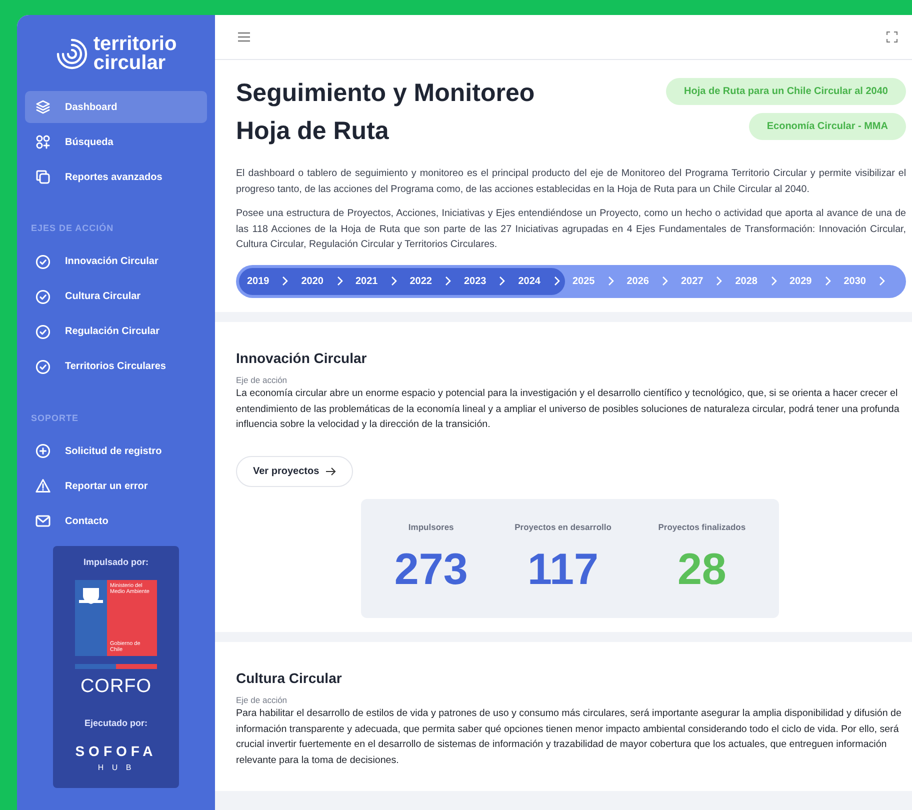  I want to click on logo-icon, so click(72, 54).